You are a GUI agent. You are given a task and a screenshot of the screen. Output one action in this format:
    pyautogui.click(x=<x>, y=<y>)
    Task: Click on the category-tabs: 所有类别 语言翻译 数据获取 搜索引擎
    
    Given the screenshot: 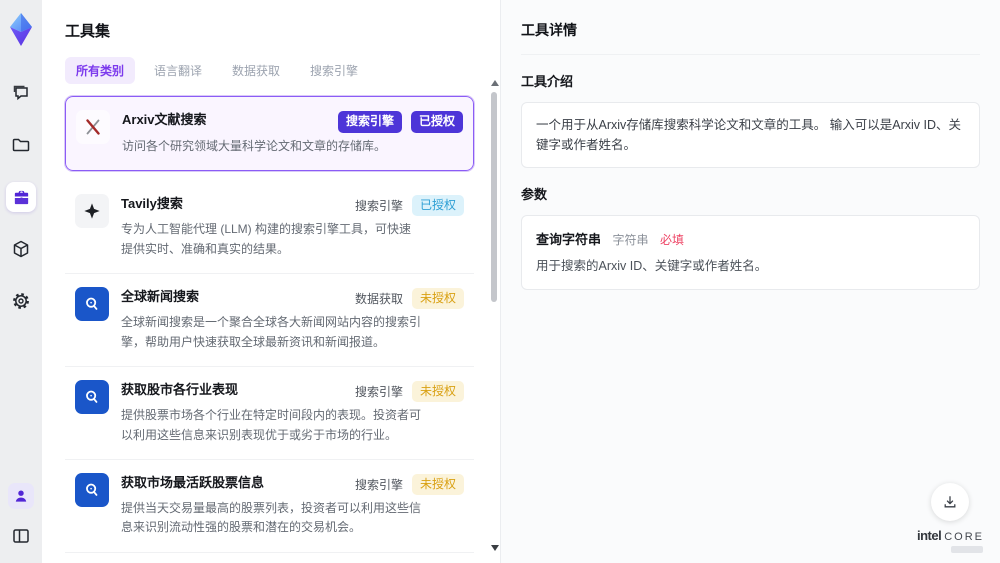 What is the action you would take?
    pyautogui.click(x=277, y=70)
    